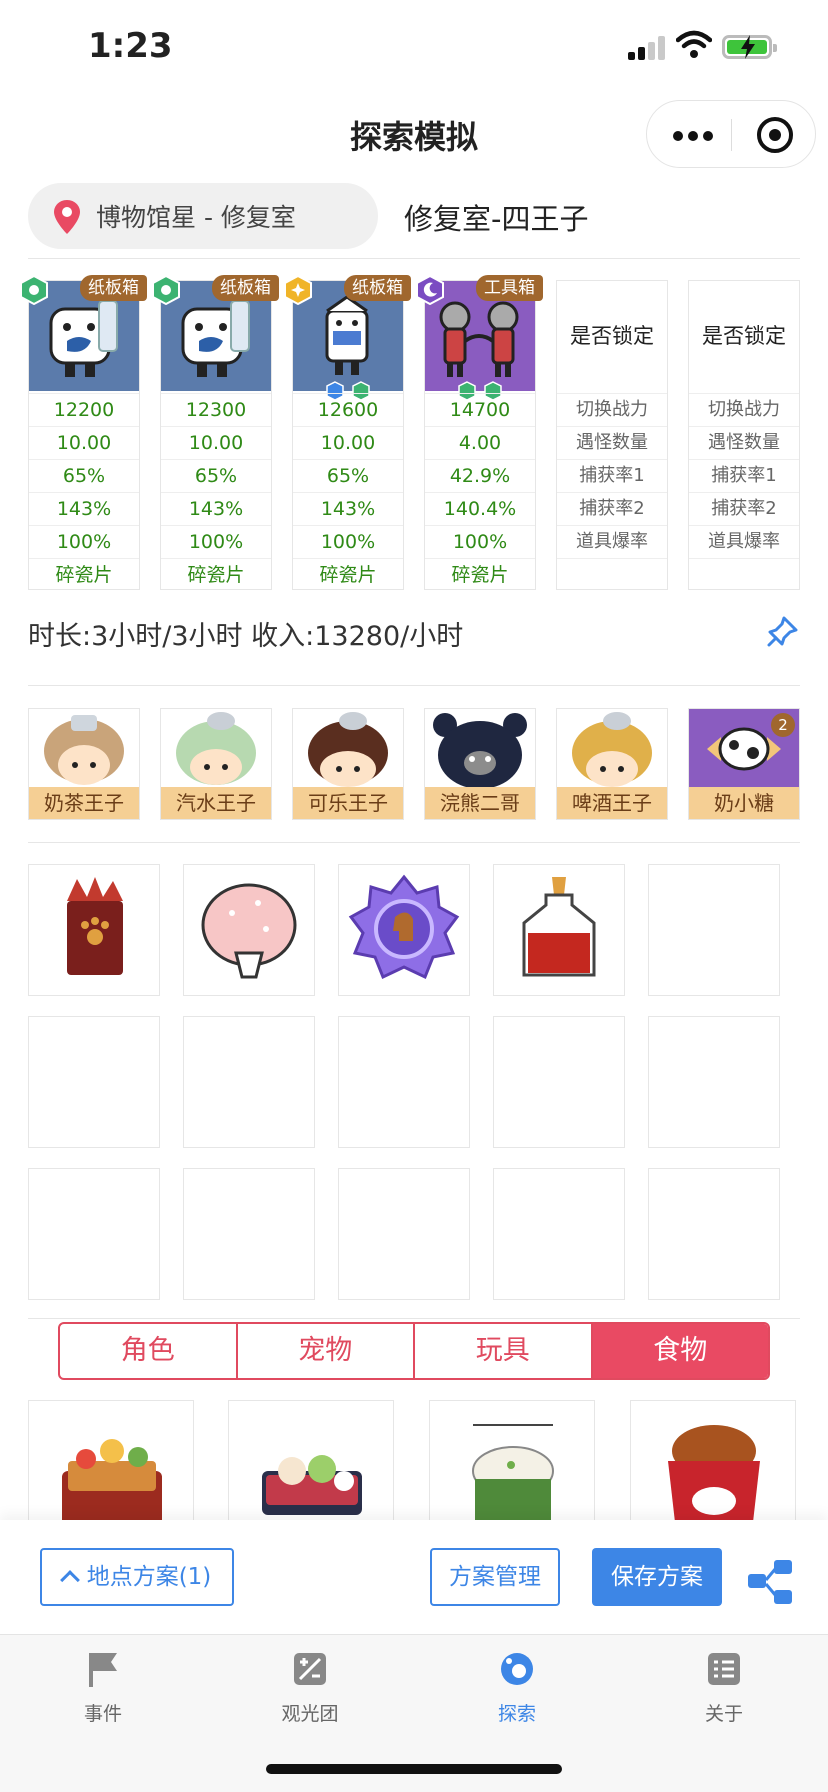  What do you see at coordinates (348, 409) in the screenshot?
I see `power-value: 12600` at bounding box center [348, 409].